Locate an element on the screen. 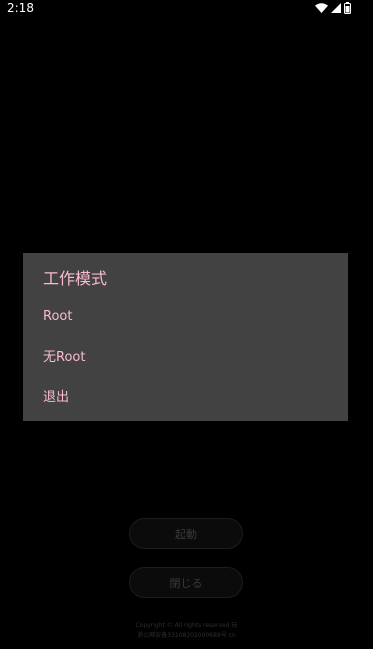 The width and height of the screenshot is (373, 649). footer-icp: 浙公网安备33108202000689号 cn is located at coordinates (186, 635).